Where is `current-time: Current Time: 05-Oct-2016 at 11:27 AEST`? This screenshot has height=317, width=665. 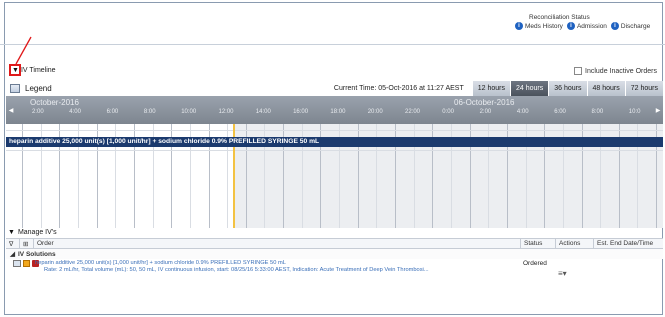 current-time: Current Time: 05-Oct-2016 at 11:27 AEST is located at coordinates (398, 88).